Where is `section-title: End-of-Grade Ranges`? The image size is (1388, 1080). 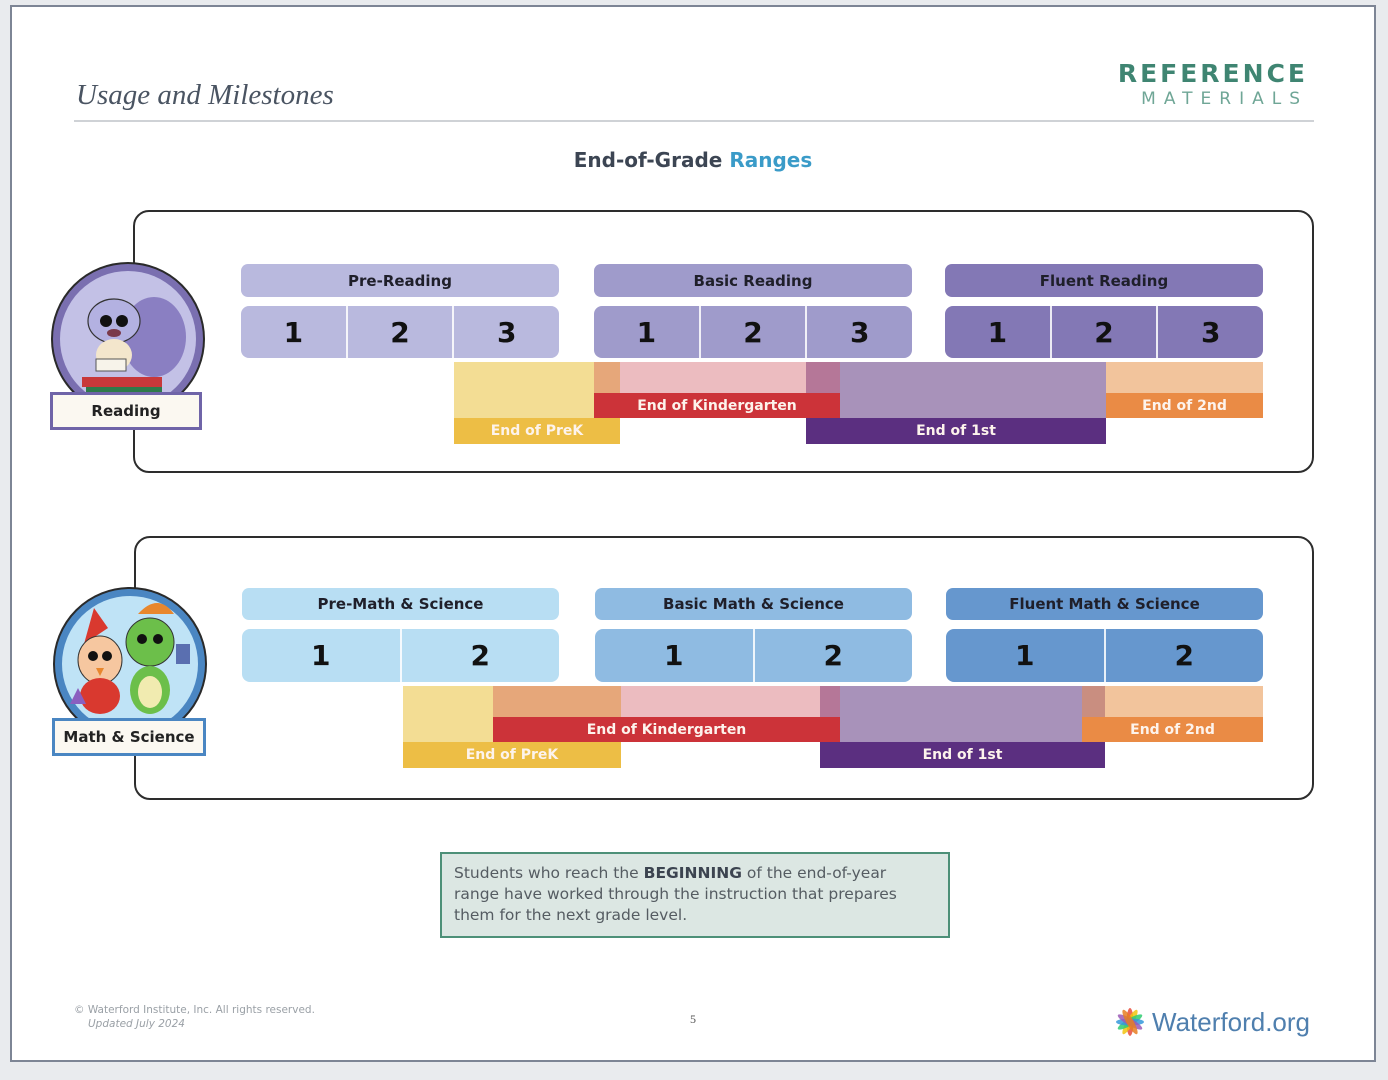 section-title: End-of-Grade Ranges is located at coordinates (693, 160).